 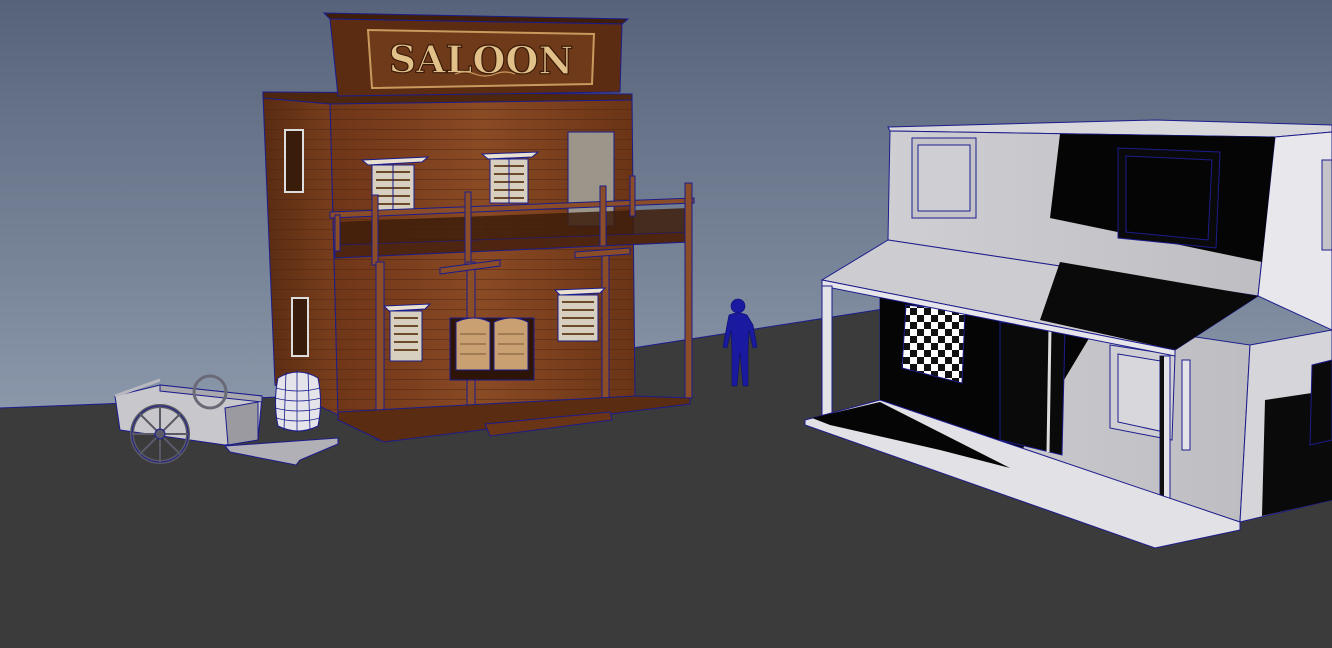 I want to click on building-side-window-upper, so click(x=1326, y=205).